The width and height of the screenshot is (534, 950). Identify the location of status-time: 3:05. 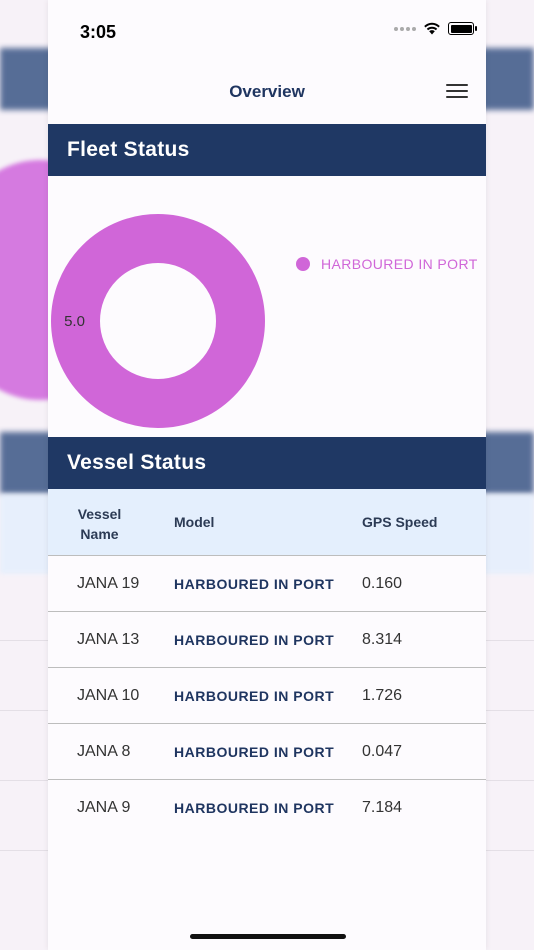
(98, 32).